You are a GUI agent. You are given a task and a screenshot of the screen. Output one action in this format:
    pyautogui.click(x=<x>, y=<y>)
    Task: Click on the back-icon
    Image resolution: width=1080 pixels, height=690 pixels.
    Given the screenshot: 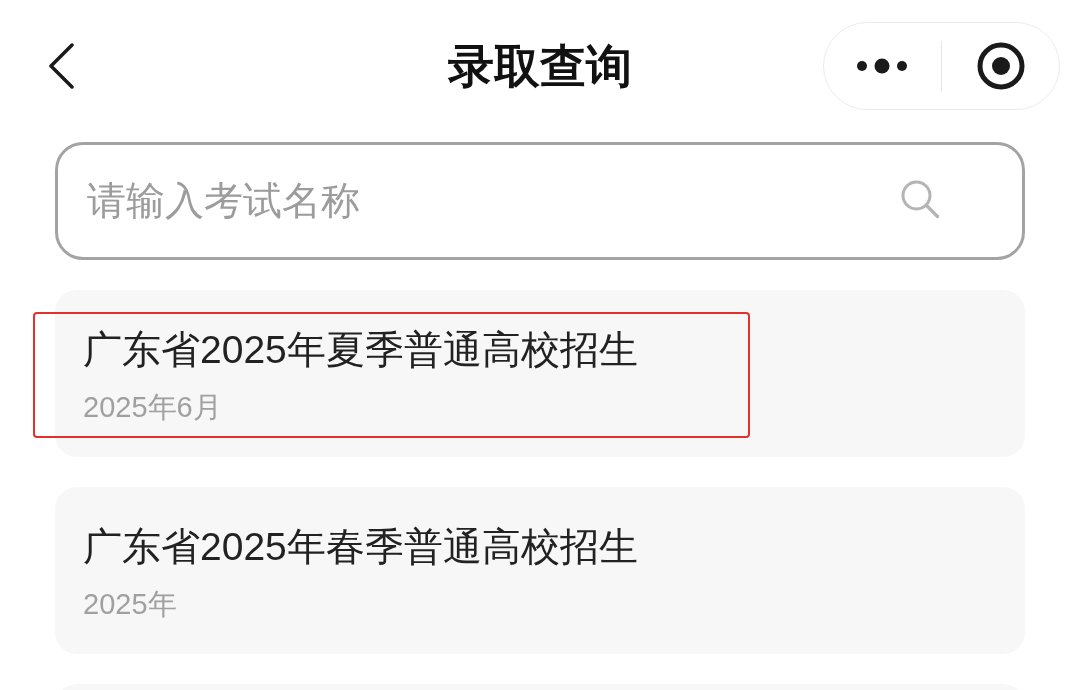 What is the action you would take?
    pyautogui.click(x=61, y=66)
    